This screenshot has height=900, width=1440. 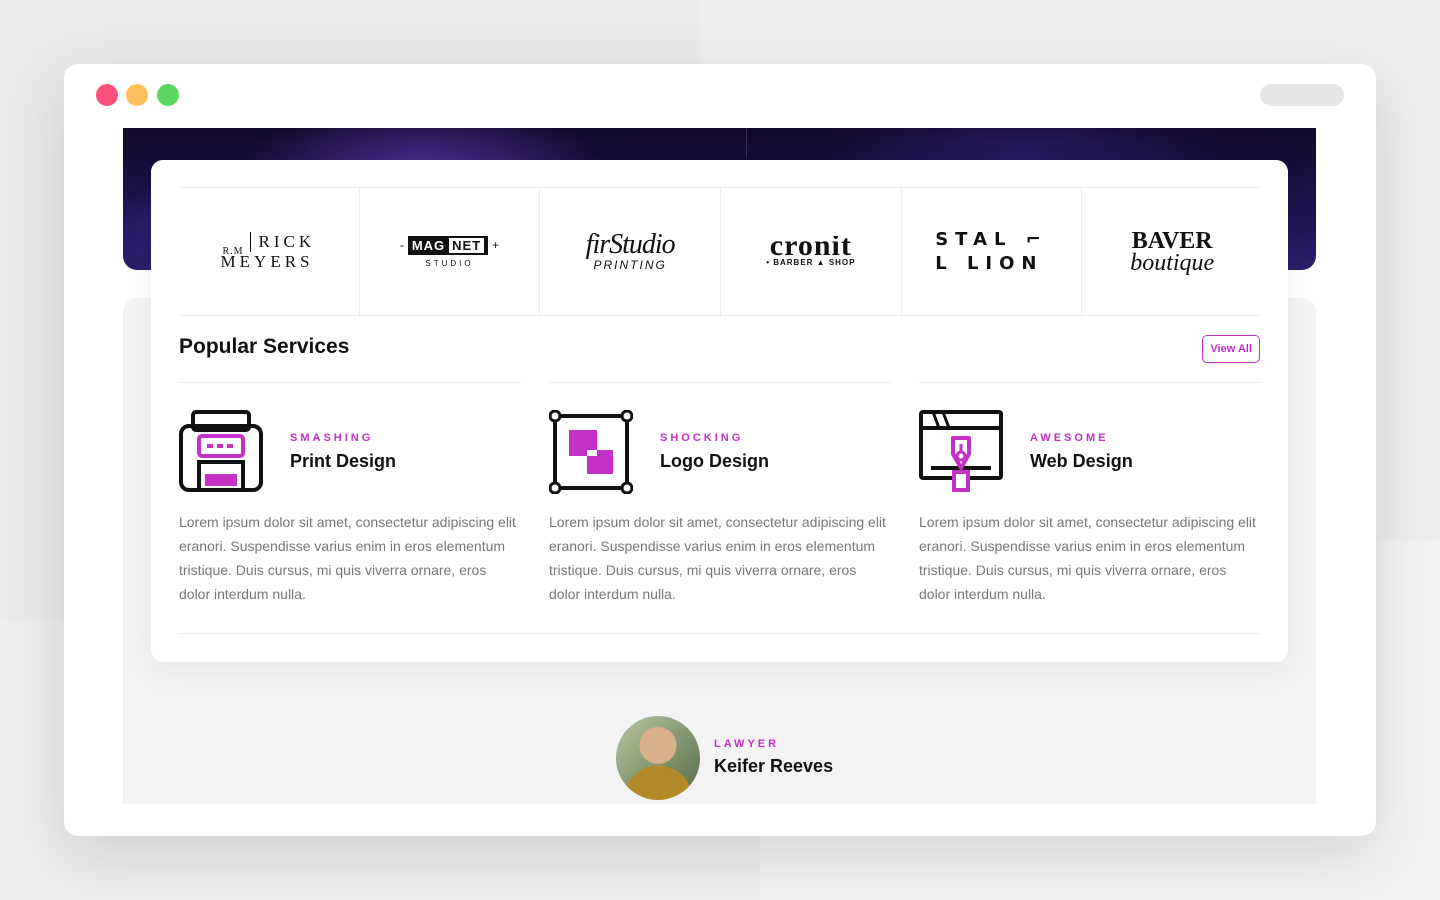 I want to click on logo-baver-boutique: BAVER boutique, so click(x=1172, y=251).